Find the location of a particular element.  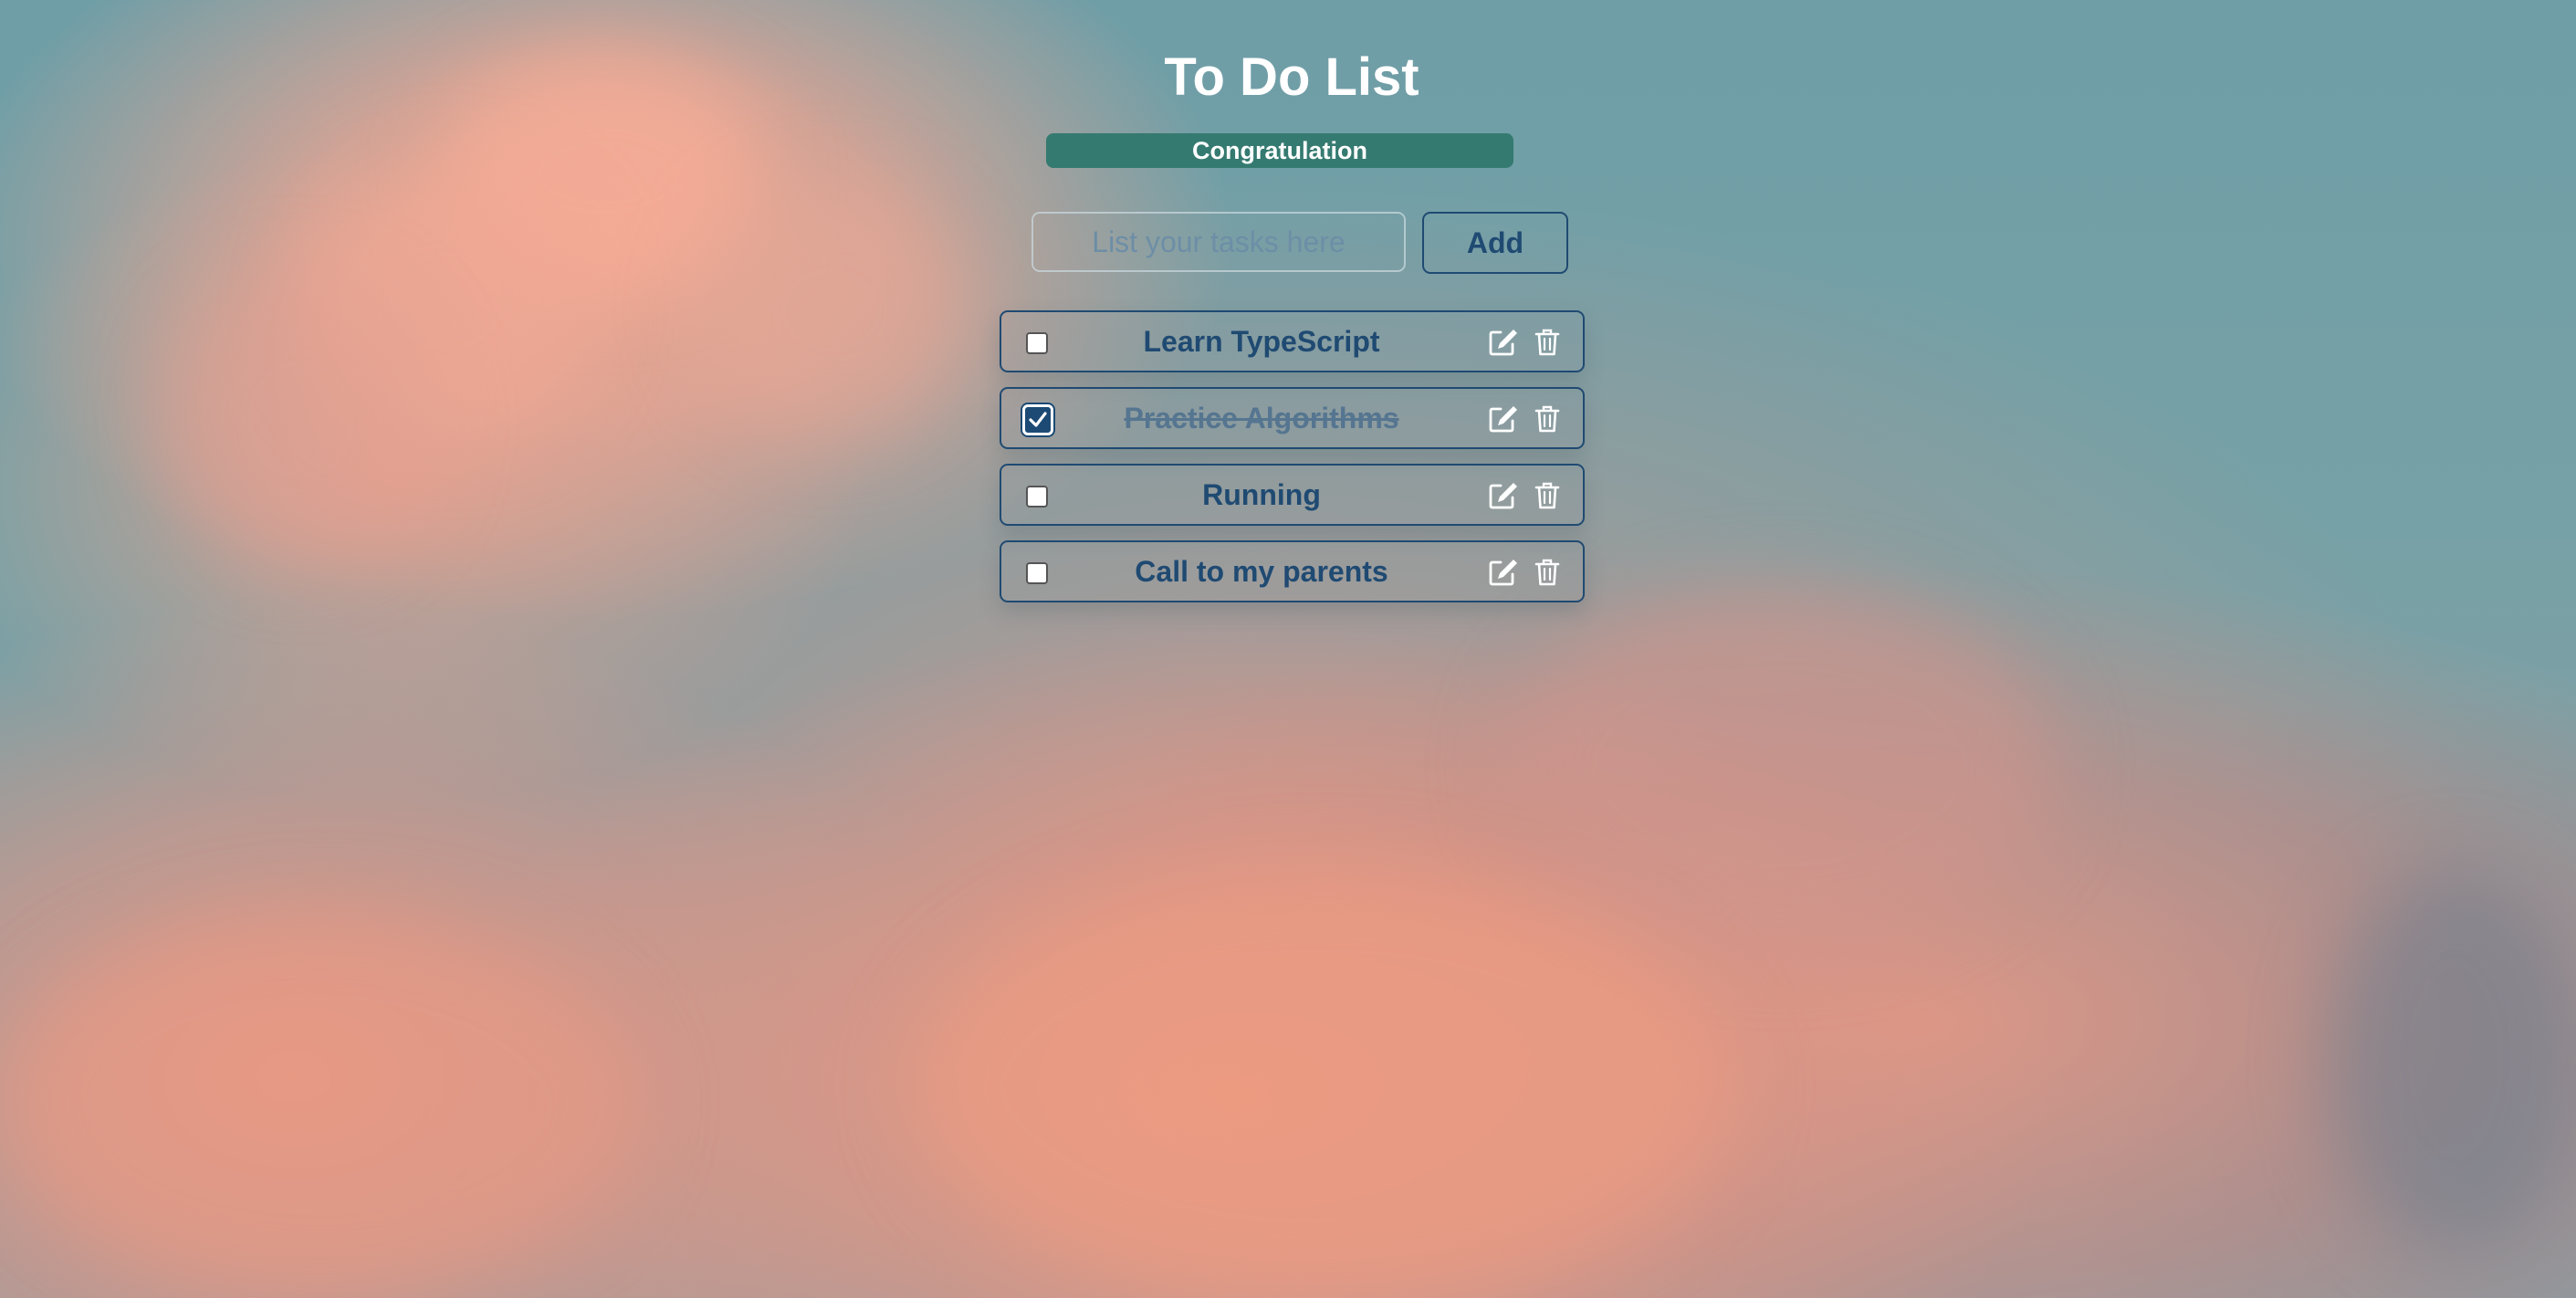

task-input is located at coordinates (1218, 242).